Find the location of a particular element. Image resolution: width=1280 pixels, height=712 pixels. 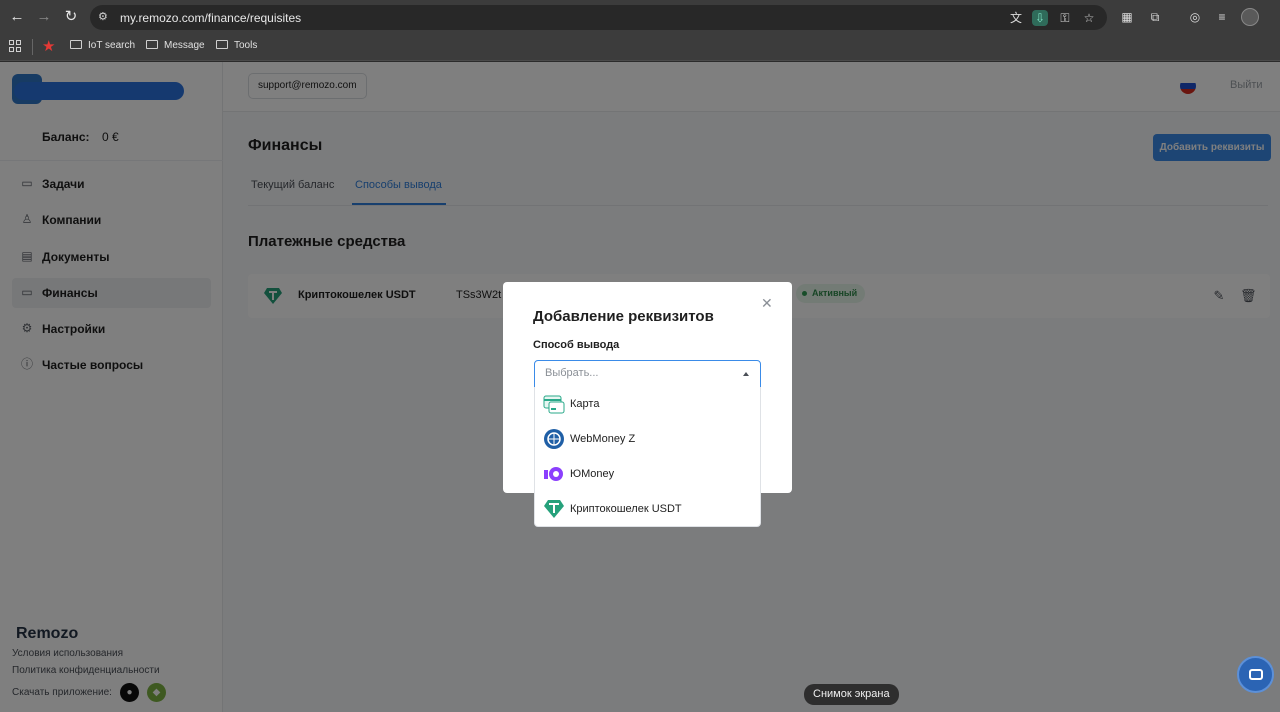

site-settings-icon: ⚙ is located at coordinates (105, 17).